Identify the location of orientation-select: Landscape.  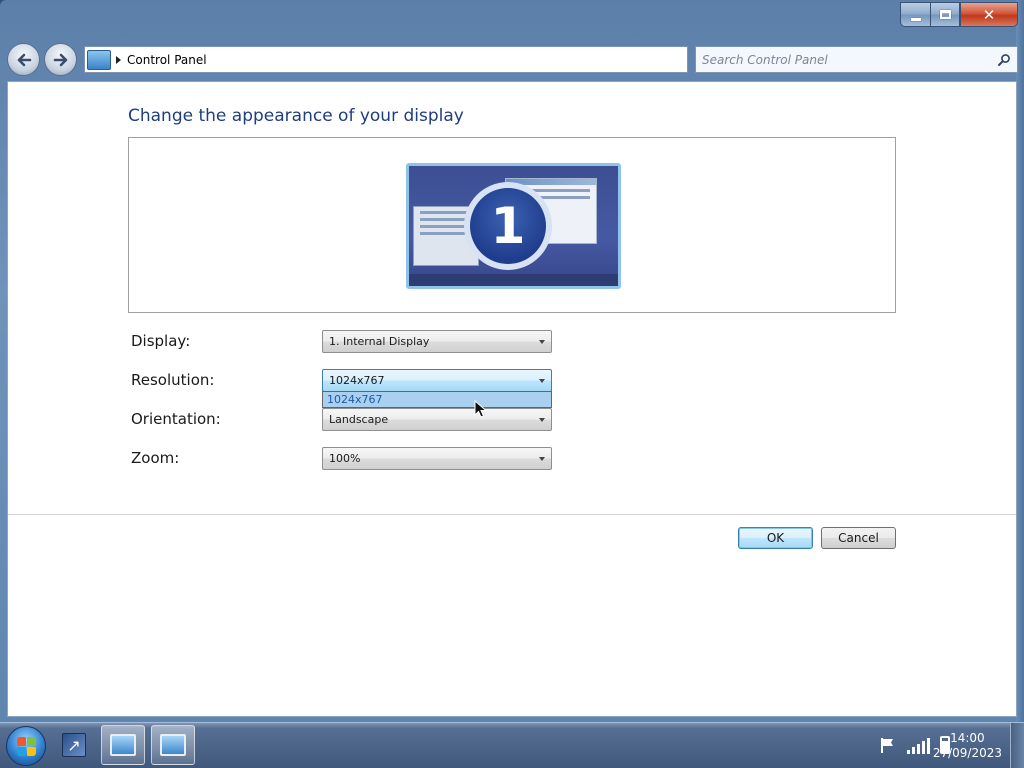
(437, 419).